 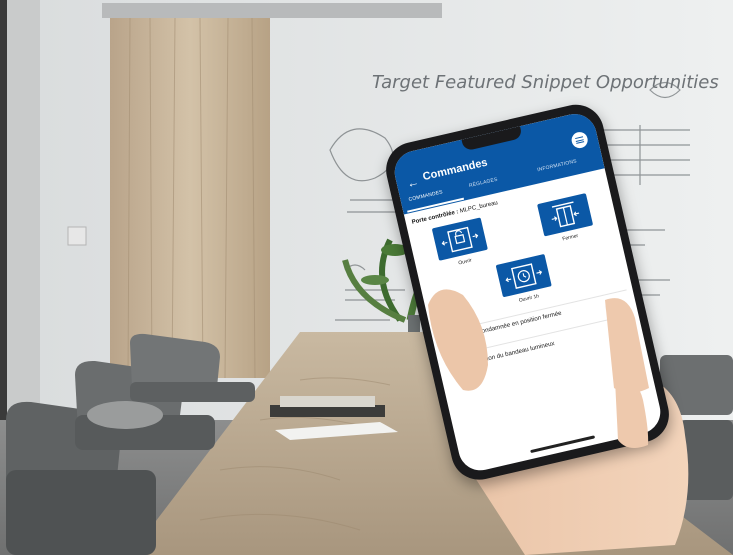 What do you see at coordinates (538, 369) in the screenshot?
I see `thumb-overlay` at bounding box center [538, 369].